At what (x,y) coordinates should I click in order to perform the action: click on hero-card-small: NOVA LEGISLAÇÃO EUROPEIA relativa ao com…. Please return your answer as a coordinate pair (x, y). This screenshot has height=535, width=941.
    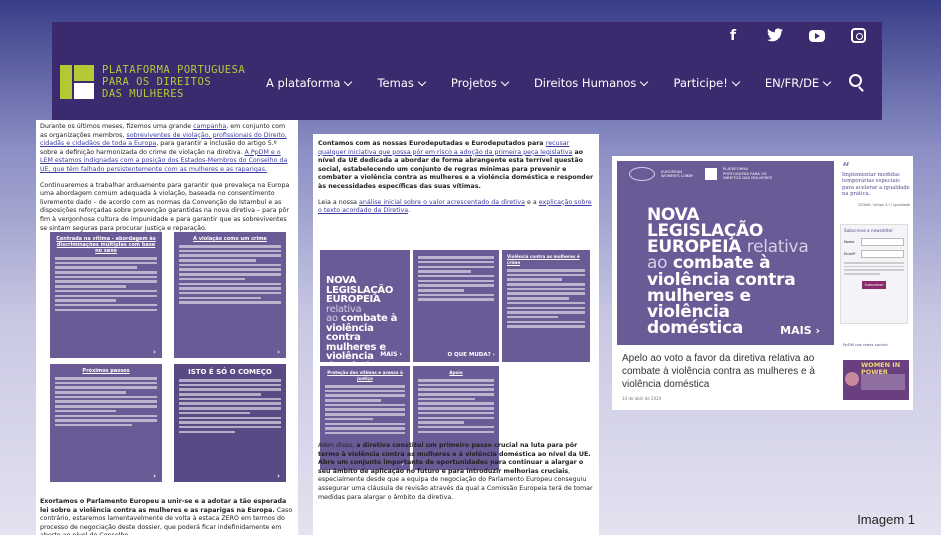
    Looking at the image, I should click on (365, 310).